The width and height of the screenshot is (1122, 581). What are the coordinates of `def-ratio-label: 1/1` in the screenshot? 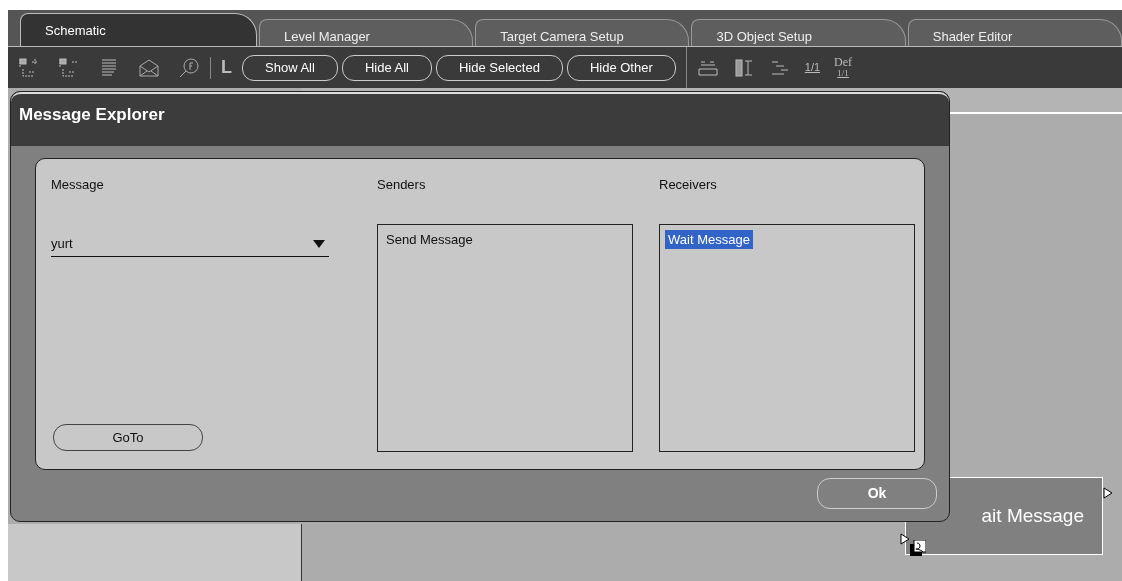 It's located at (843, 73).